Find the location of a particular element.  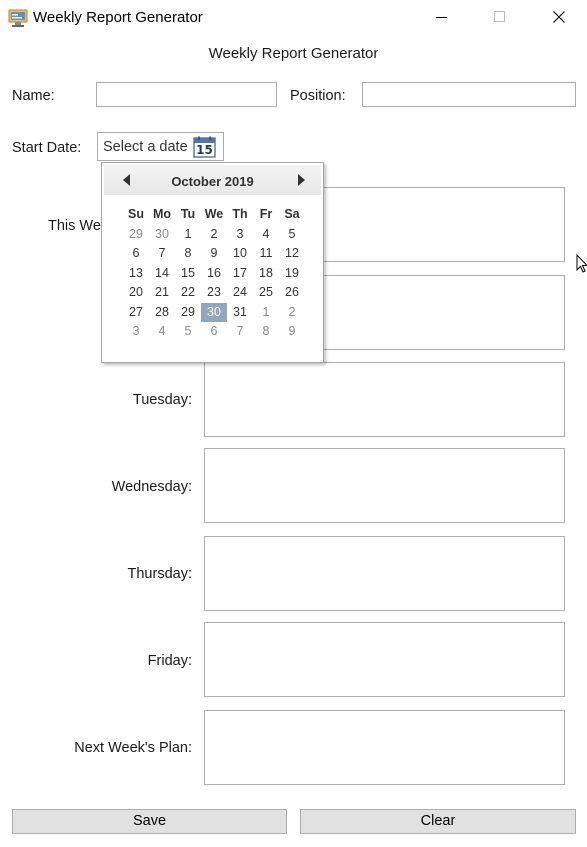

calendar-day: 26 is located at coordinates (292, 293).